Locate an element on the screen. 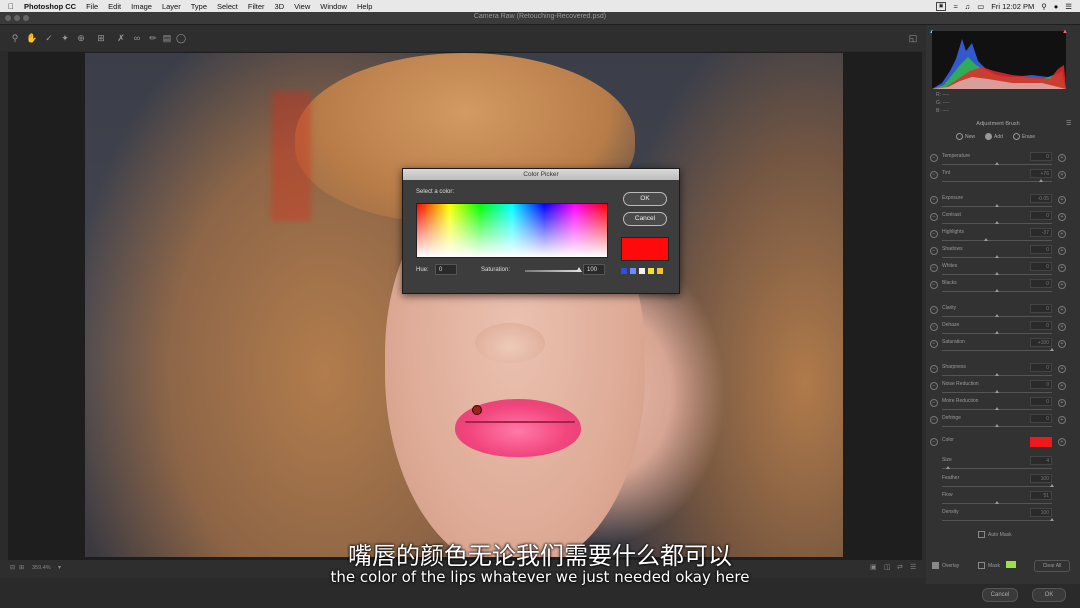 The image size is (1080, 608). mode-new: New is located at coordinates (965, 136).